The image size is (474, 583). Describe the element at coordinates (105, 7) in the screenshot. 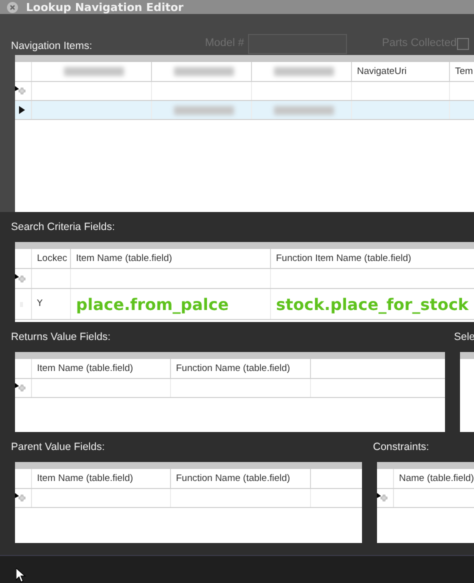

I see `window-title: Lookup Navigation Editor` at that location.